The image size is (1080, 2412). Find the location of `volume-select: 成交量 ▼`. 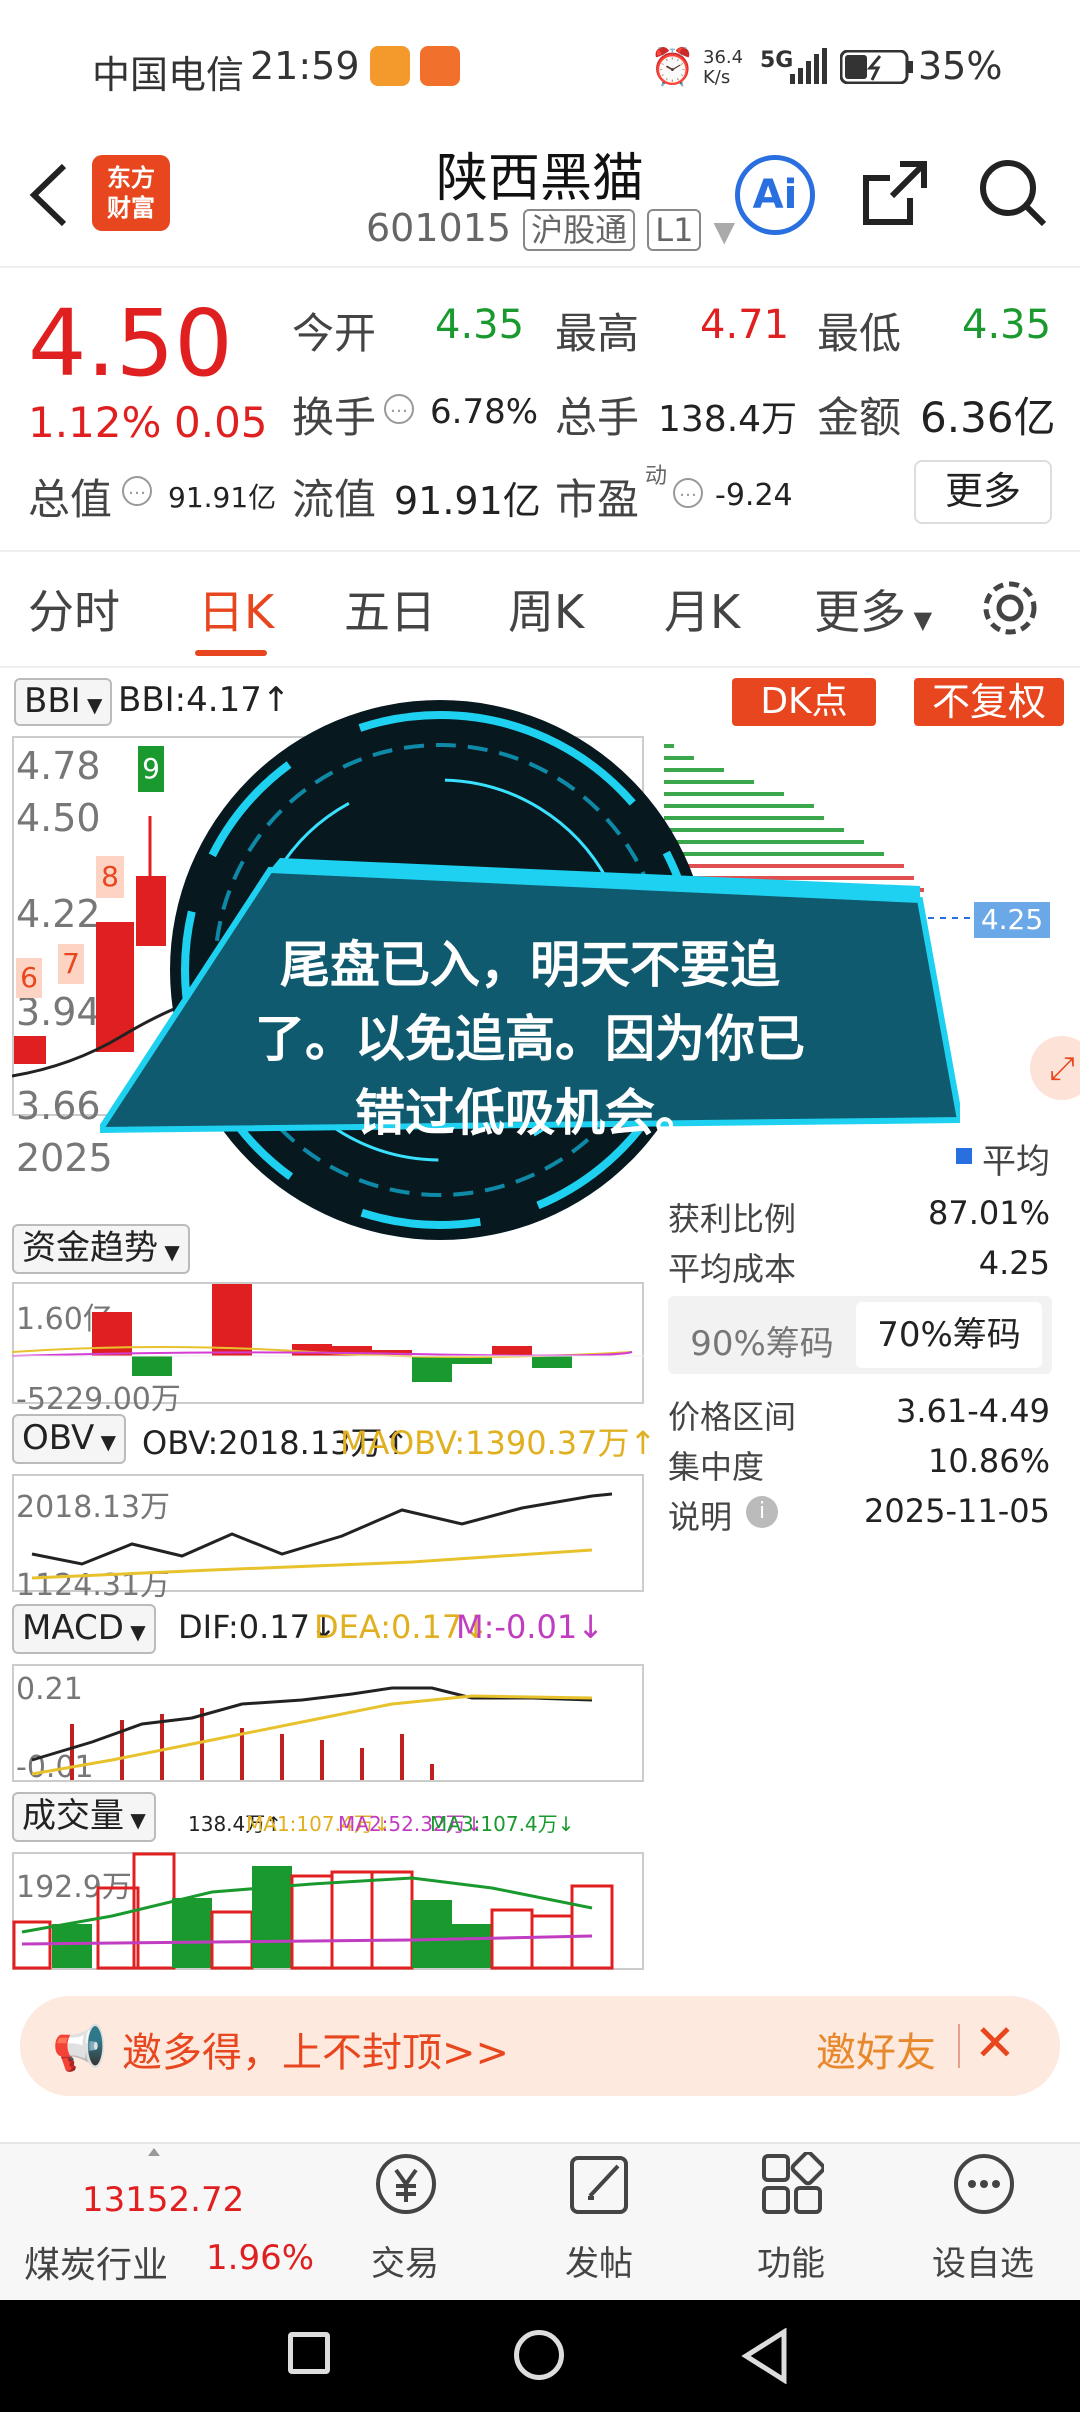

volume-select: 成交量 ▼ is located at coordinates (84, 1817).